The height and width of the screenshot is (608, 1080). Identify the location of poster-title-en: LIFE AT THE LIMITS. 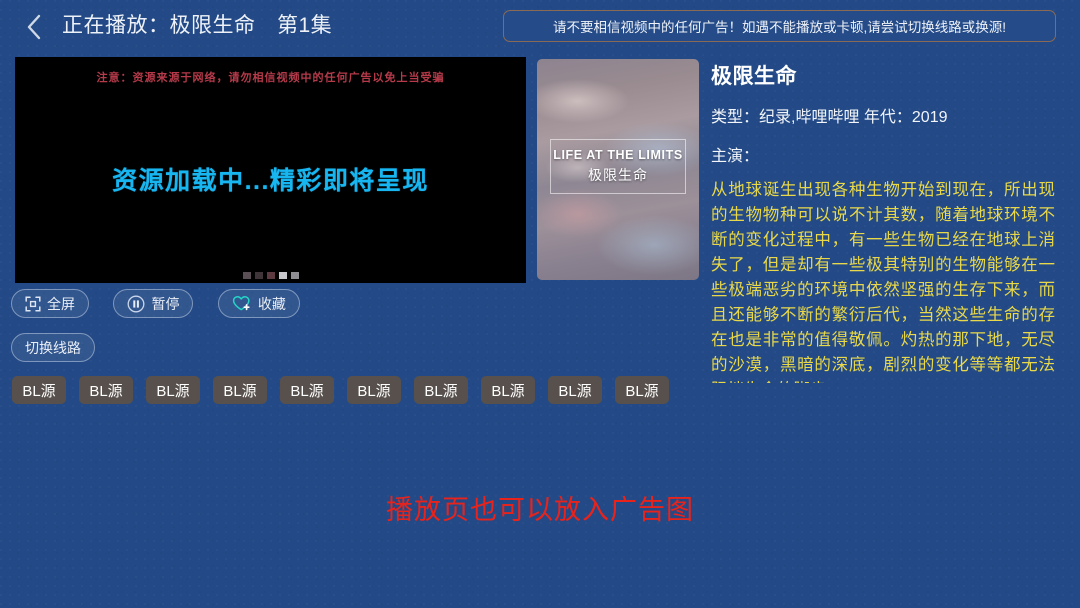
(618, 154).